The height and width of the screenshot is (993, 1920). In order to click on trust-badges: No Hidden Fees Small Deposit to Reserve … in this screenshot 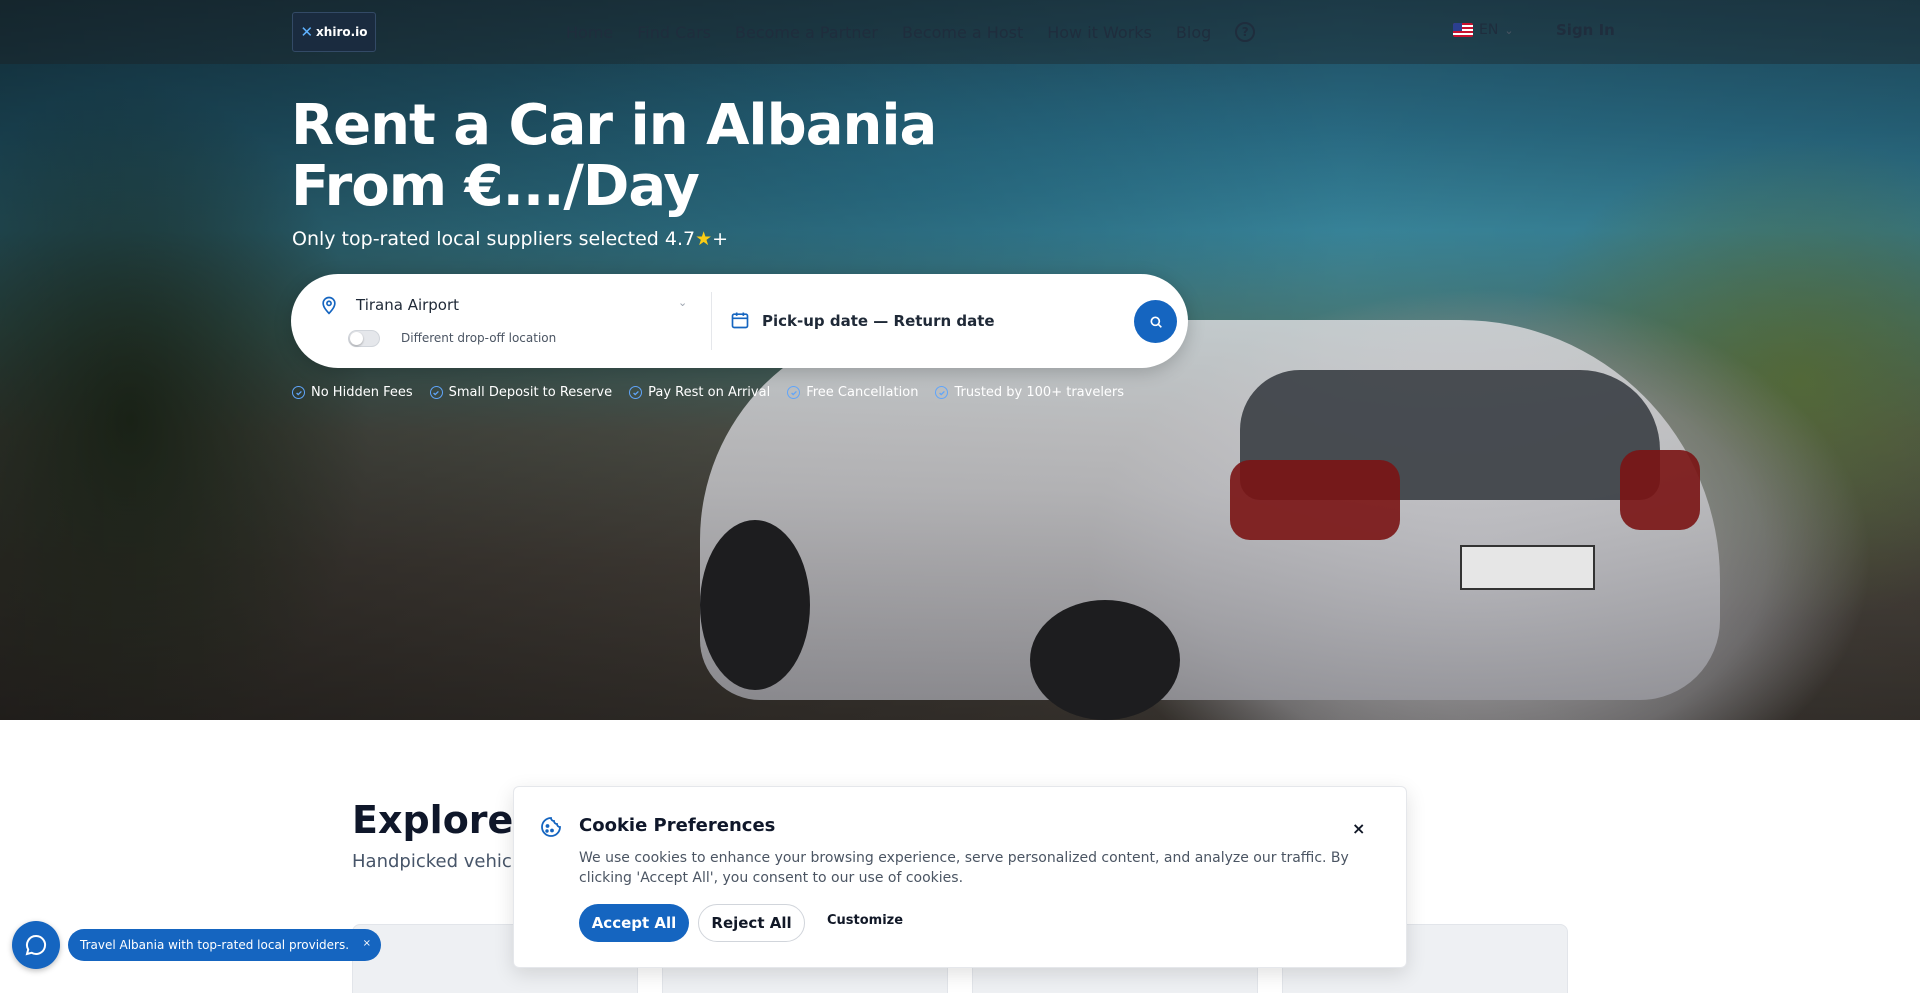, I will do `click(708, 392)`.